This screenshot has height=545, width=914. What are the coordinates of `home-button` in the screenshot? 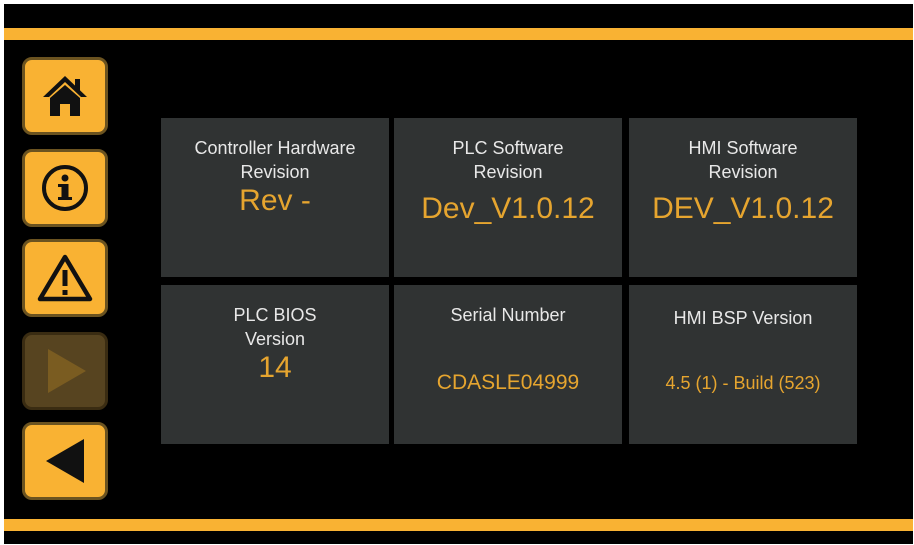 It's located at (65, 96).